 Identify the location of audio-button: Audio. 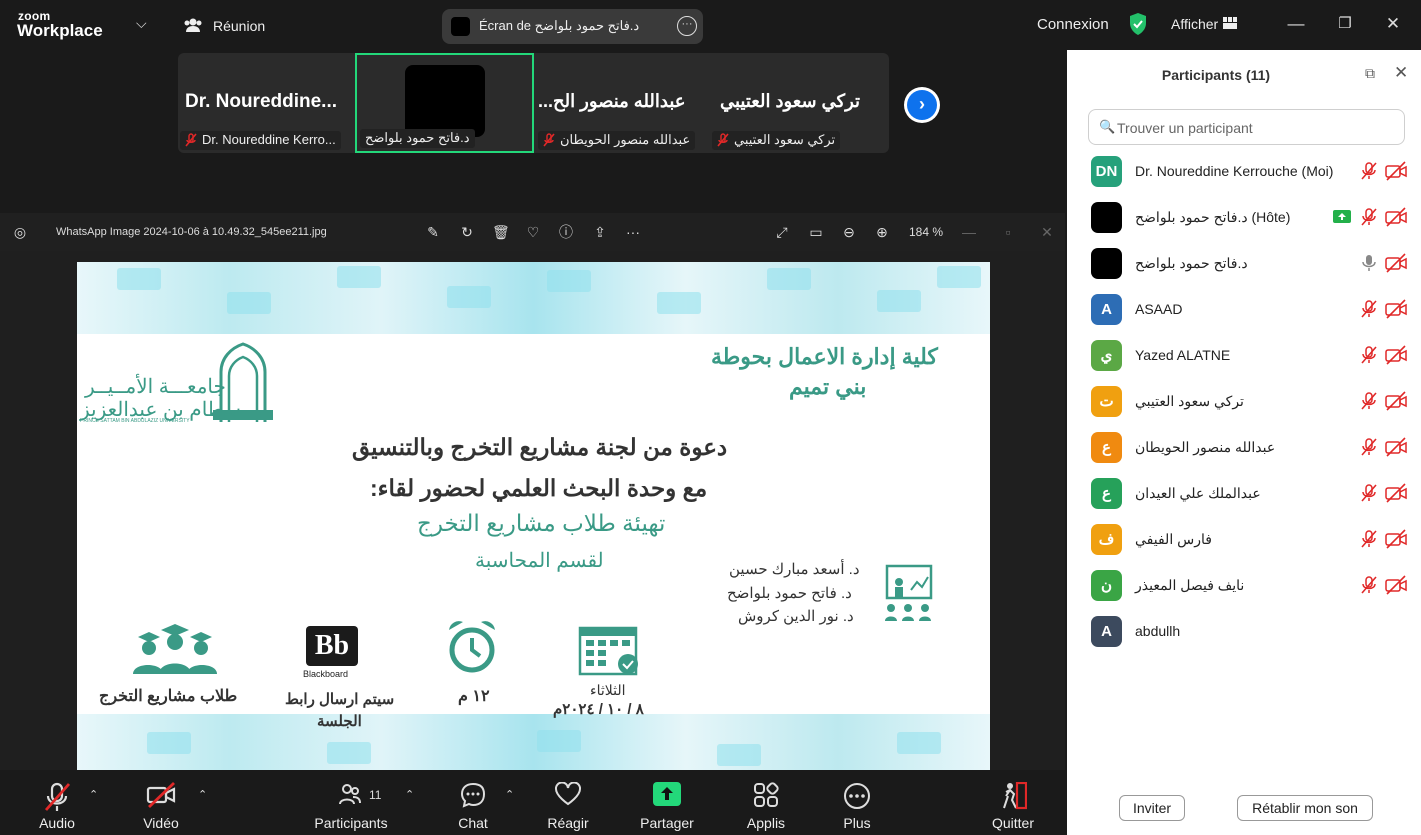
(57, 802).